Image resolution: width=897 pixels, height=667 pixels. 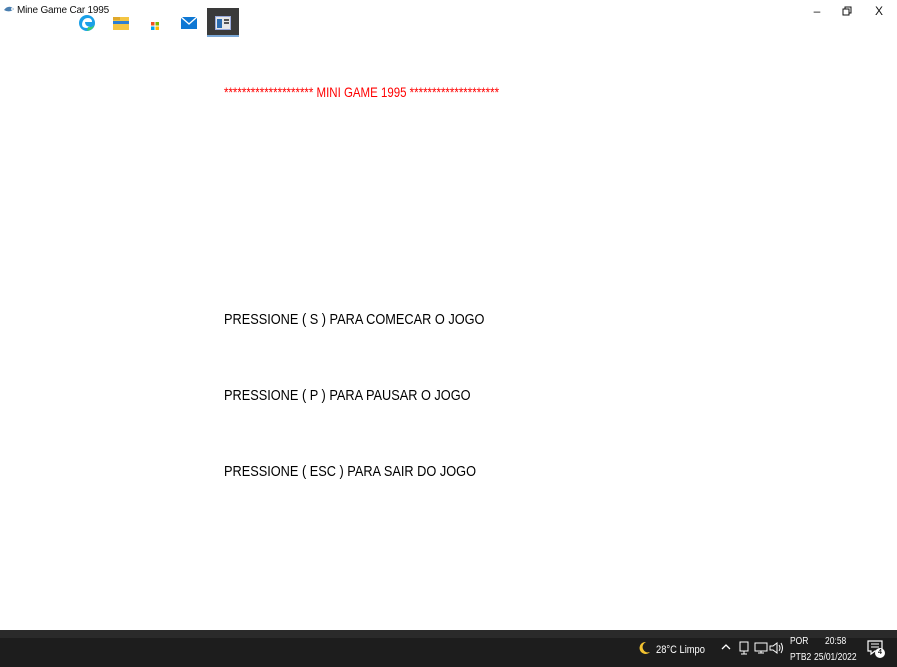 What do you see at coordinates (350, 471) in the screenshot?
I see `instruction-exit: PRESSIONE ( ESC ) PARA SAIR DO JOGO` at bounding box center [350, 471].